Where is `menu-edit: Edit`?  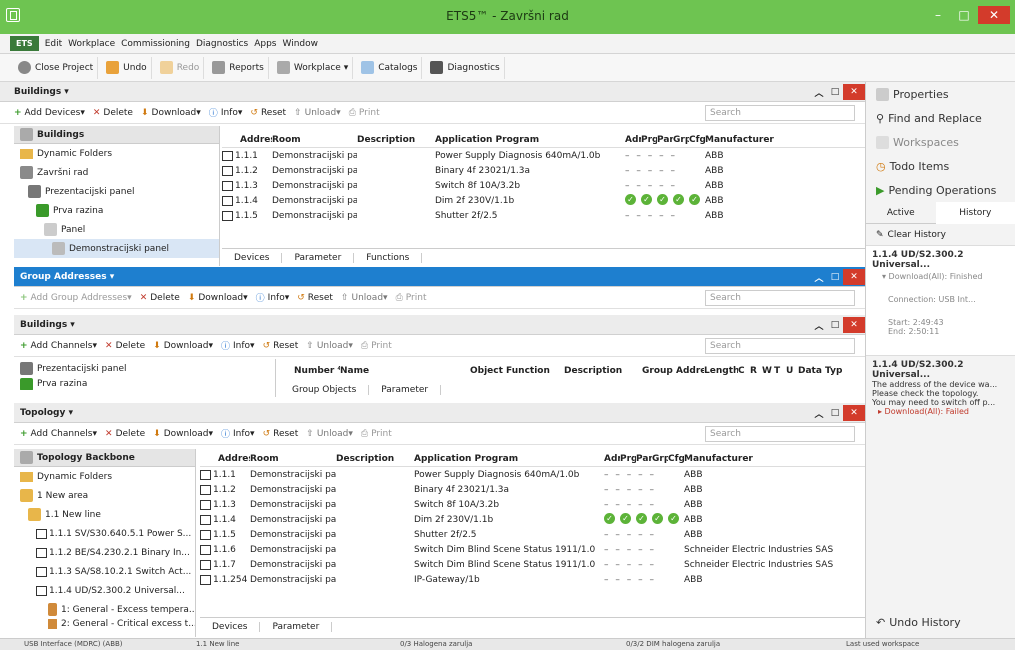 menu-edit: Edit is located at coordinates (53, 44).